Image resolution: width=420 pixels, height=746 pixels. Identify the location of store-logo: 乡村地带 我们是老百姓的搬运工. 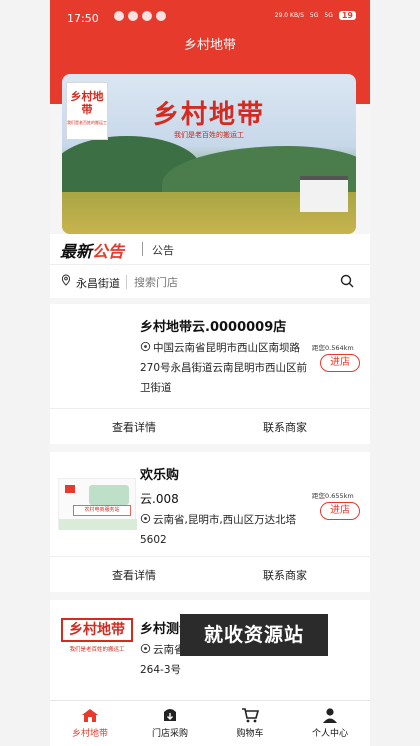
(97, 647).